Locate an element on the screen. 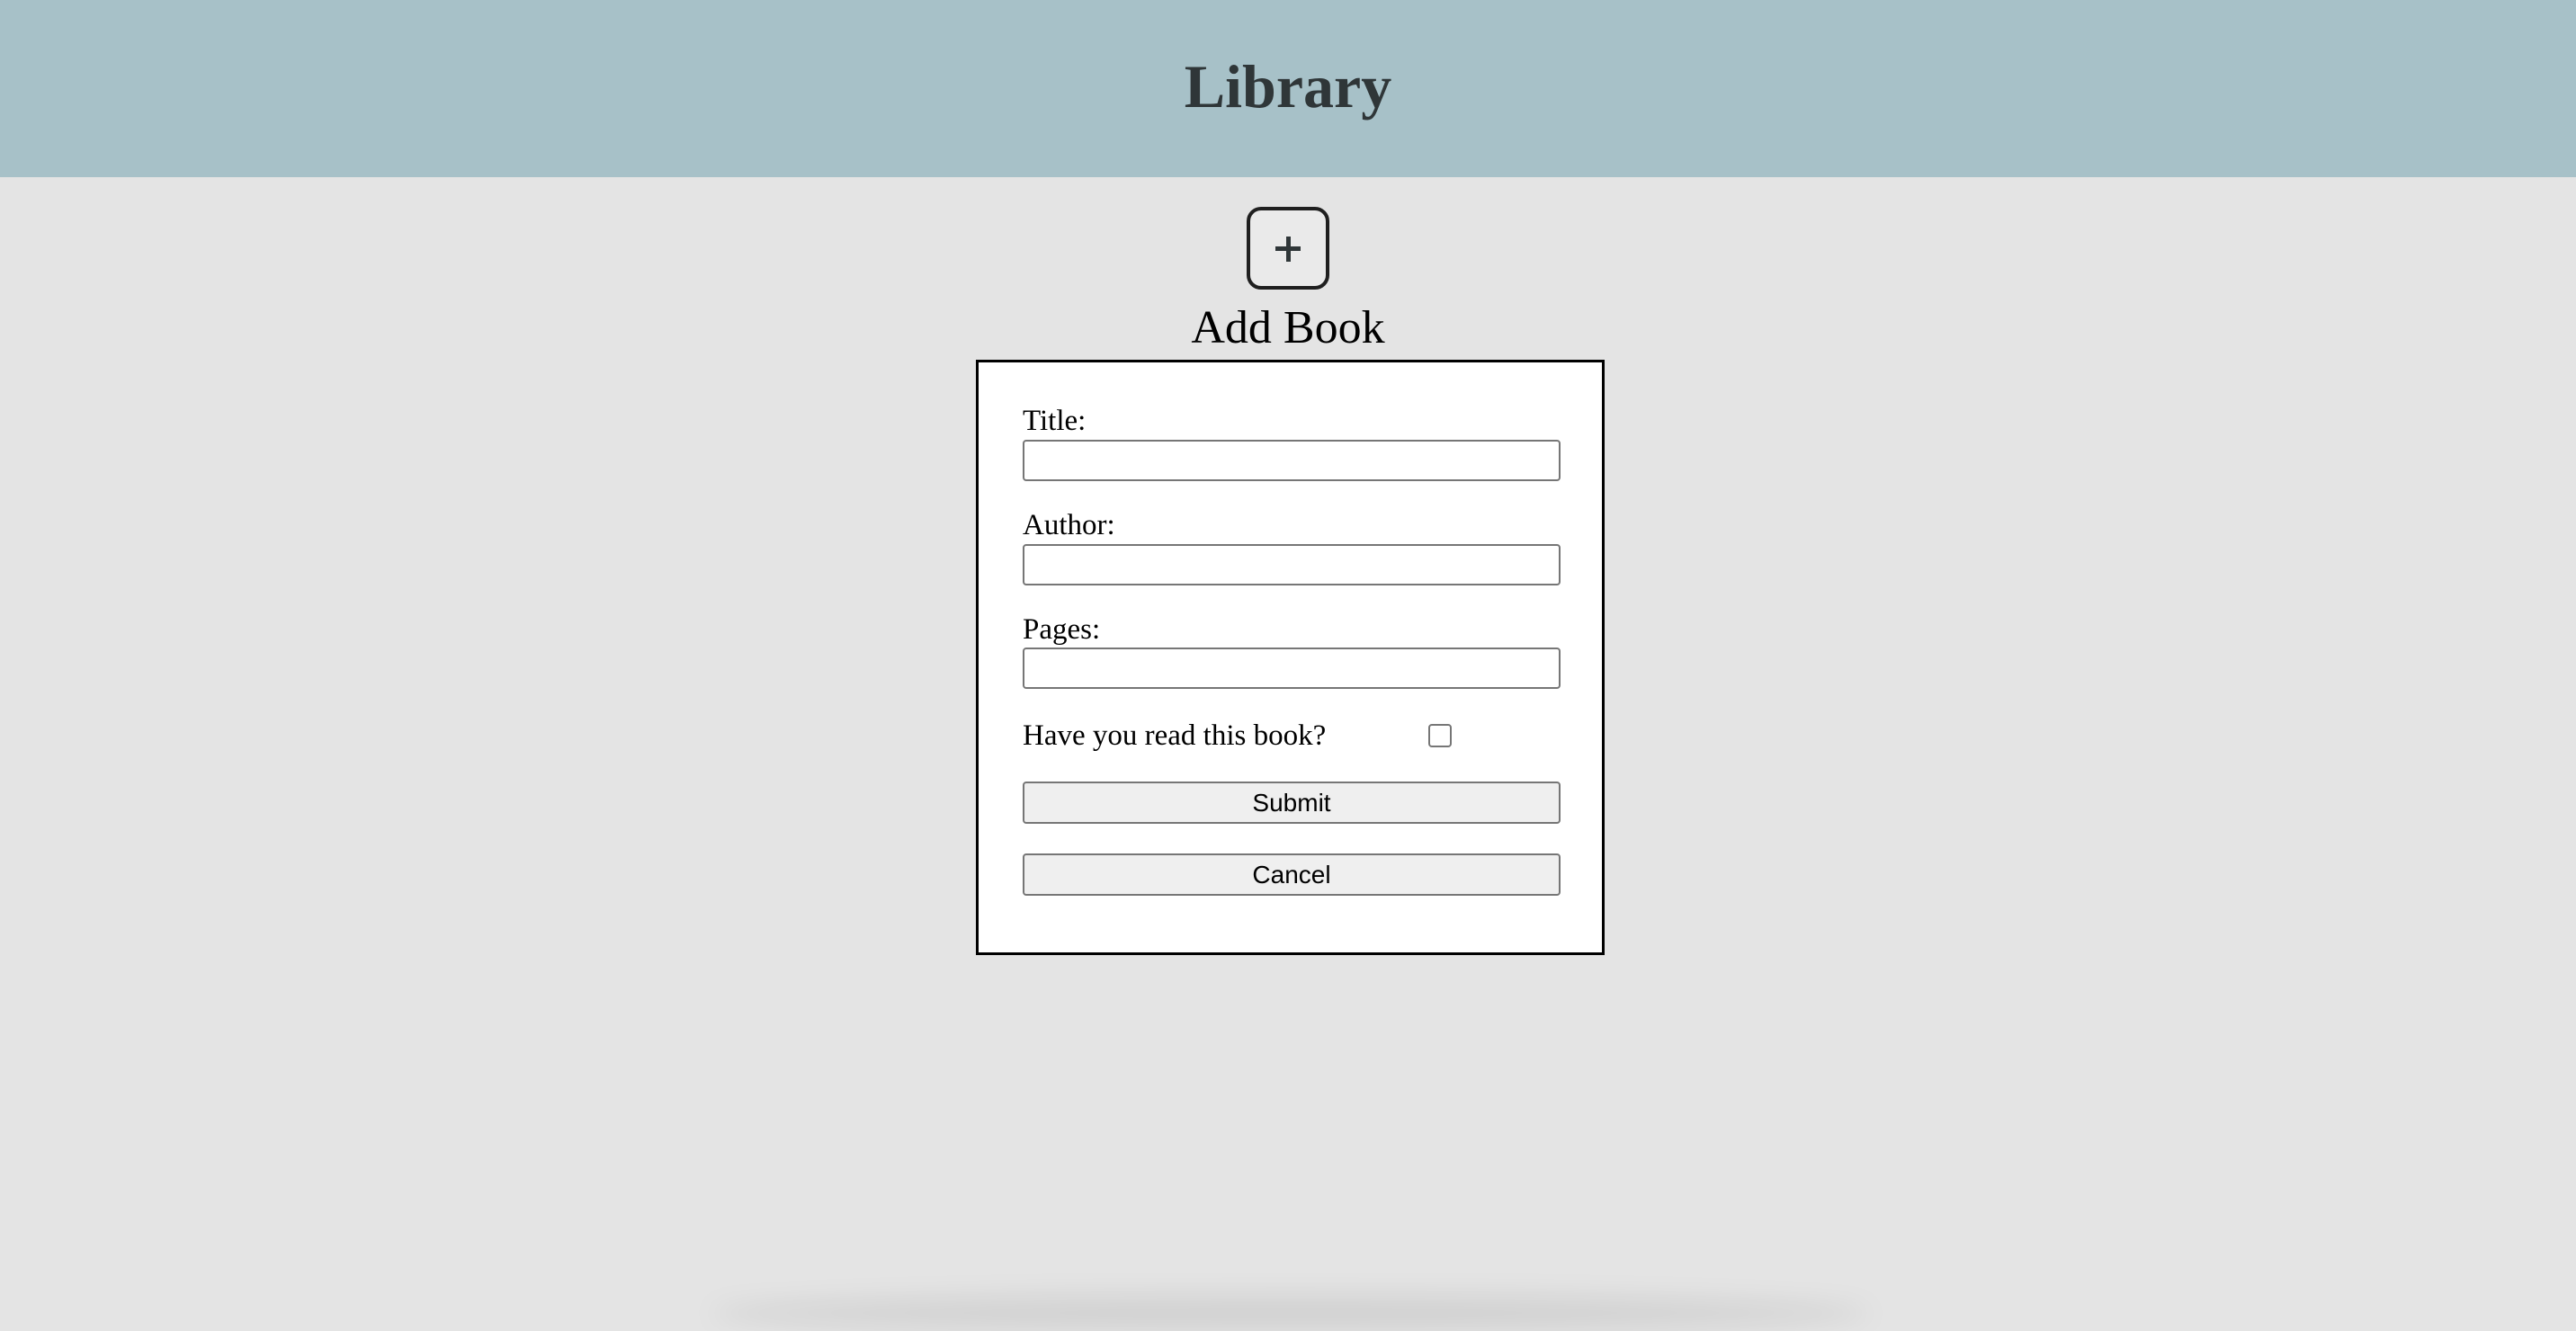 This screenshot has width=2576, height=1331. add-book-label: Add Book is located at coordinates (1288, 327).